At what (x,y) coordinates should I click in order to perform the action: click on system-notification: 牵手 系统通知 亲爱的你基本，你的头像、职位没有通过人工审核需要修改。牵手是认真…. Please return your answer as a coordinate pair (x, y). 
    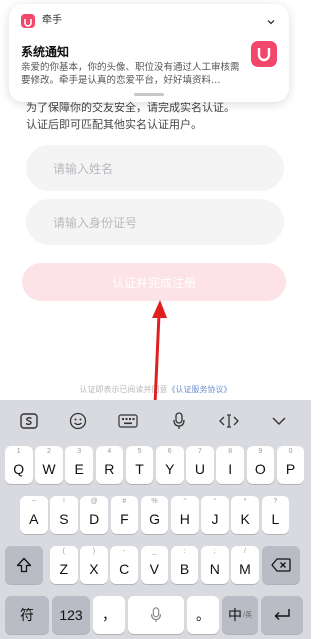
    Looking at the image, I should click on (149, 53).